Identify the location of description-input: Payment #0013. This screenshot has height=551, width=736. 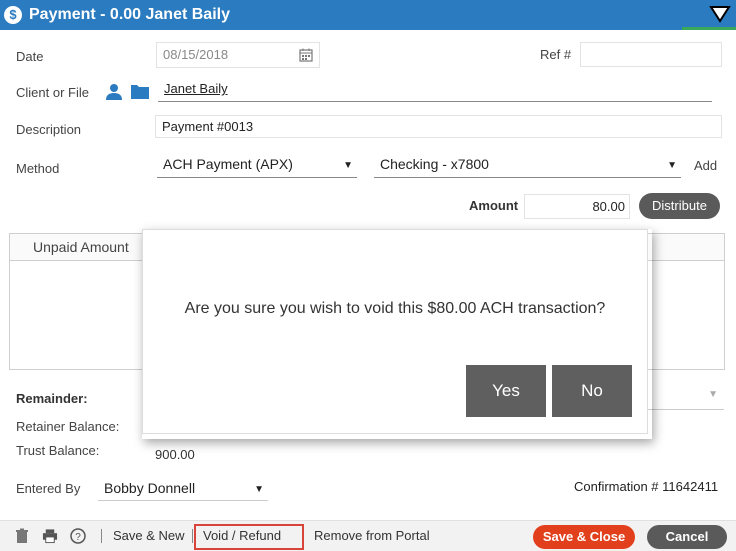
(438, 126).